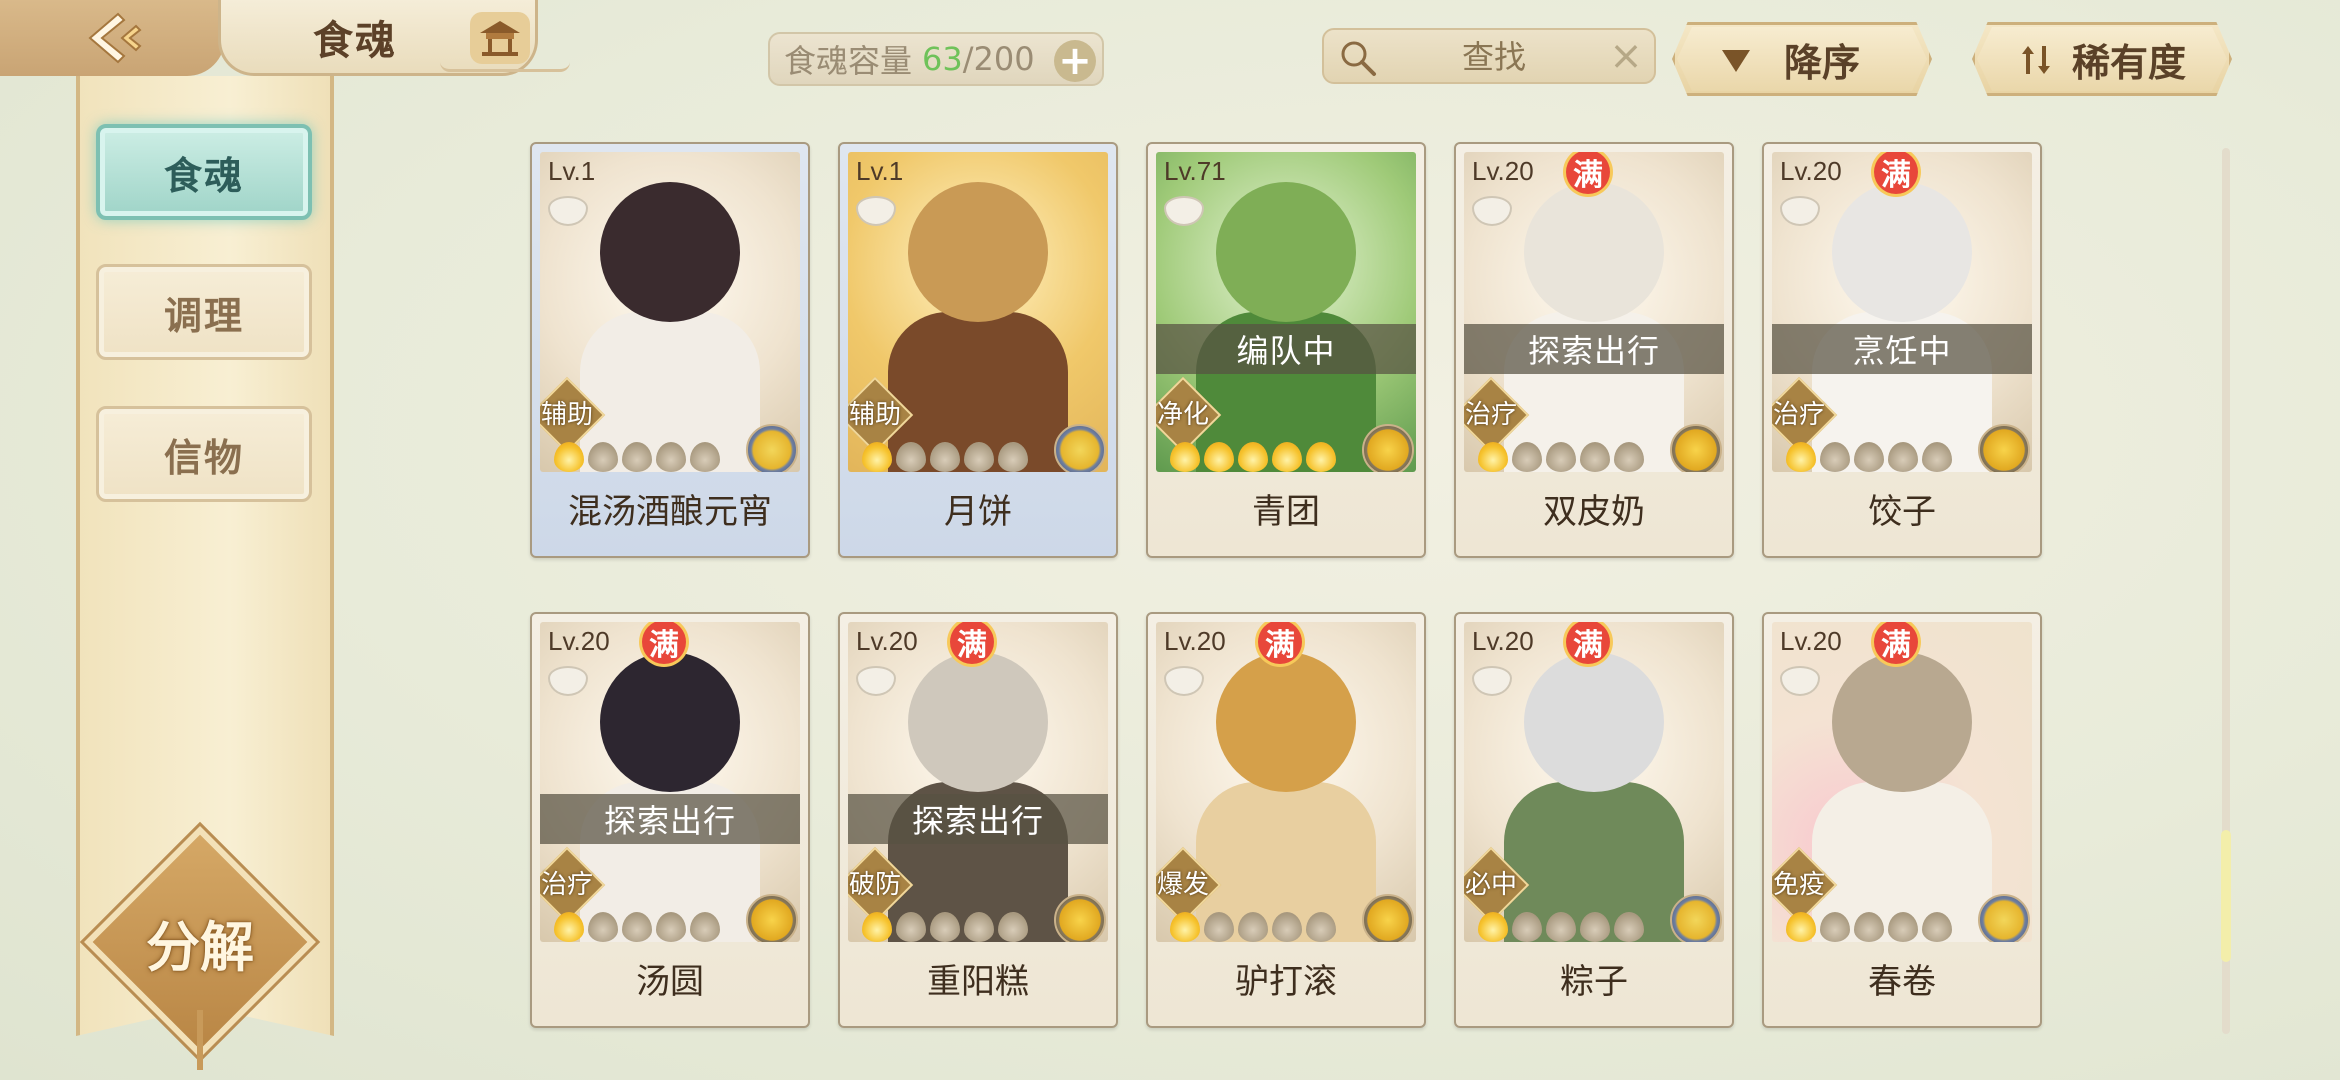 The image size is (2340, 1080). I want to click on role-label: 治疗, so click(1490, 415).